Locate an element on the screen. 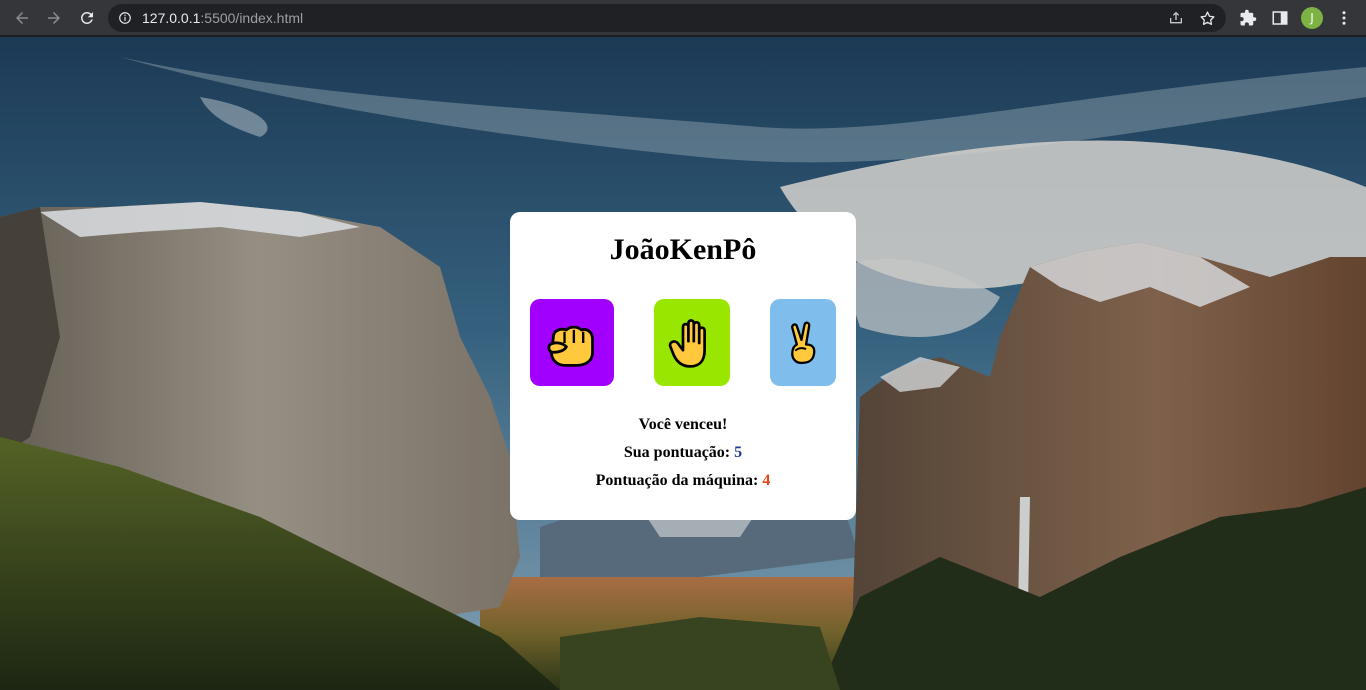 The width and height of the screenshot is (1366, 690). info-icon is located at coordinates (125, 18).